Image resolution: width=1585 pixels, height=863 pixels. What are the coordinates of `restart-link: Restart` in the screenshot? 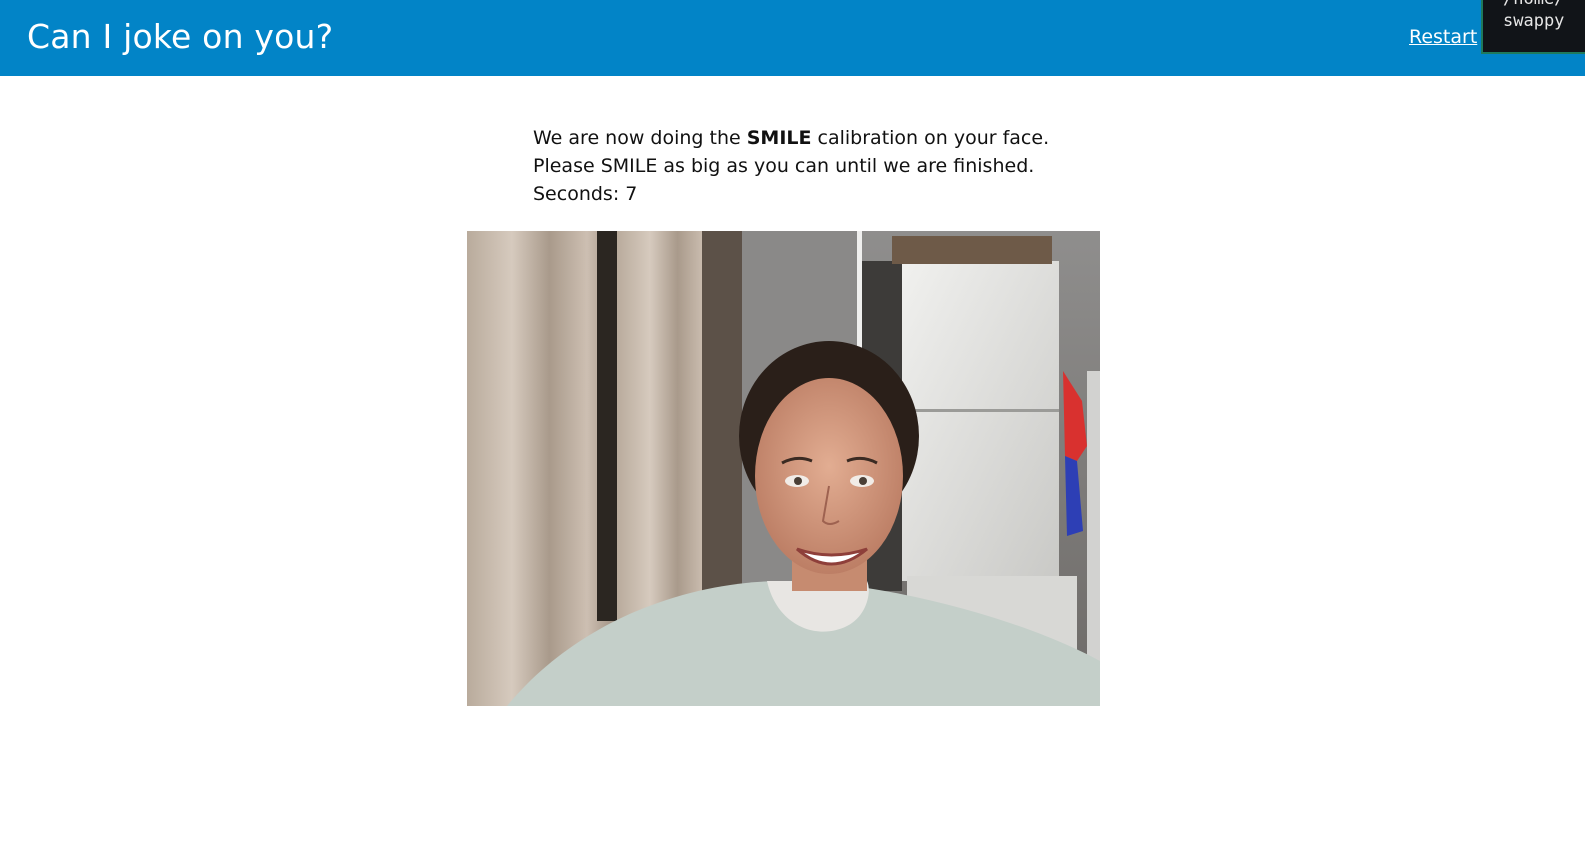 It's located at (1443, 37).